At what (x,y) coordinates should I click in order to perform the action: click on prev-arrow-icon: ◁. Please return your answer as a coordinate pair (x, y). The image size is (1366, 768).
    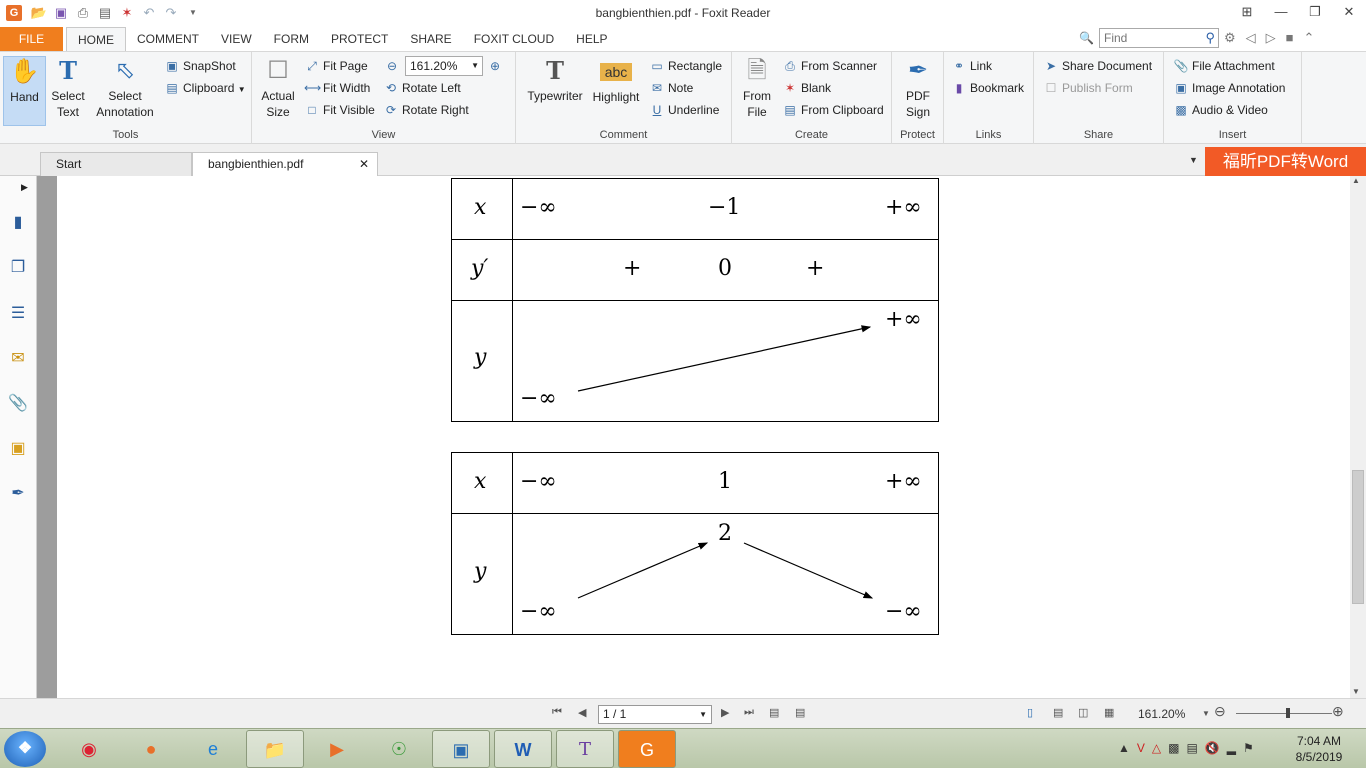
    Looking at the image, I should click on (1251, 38).